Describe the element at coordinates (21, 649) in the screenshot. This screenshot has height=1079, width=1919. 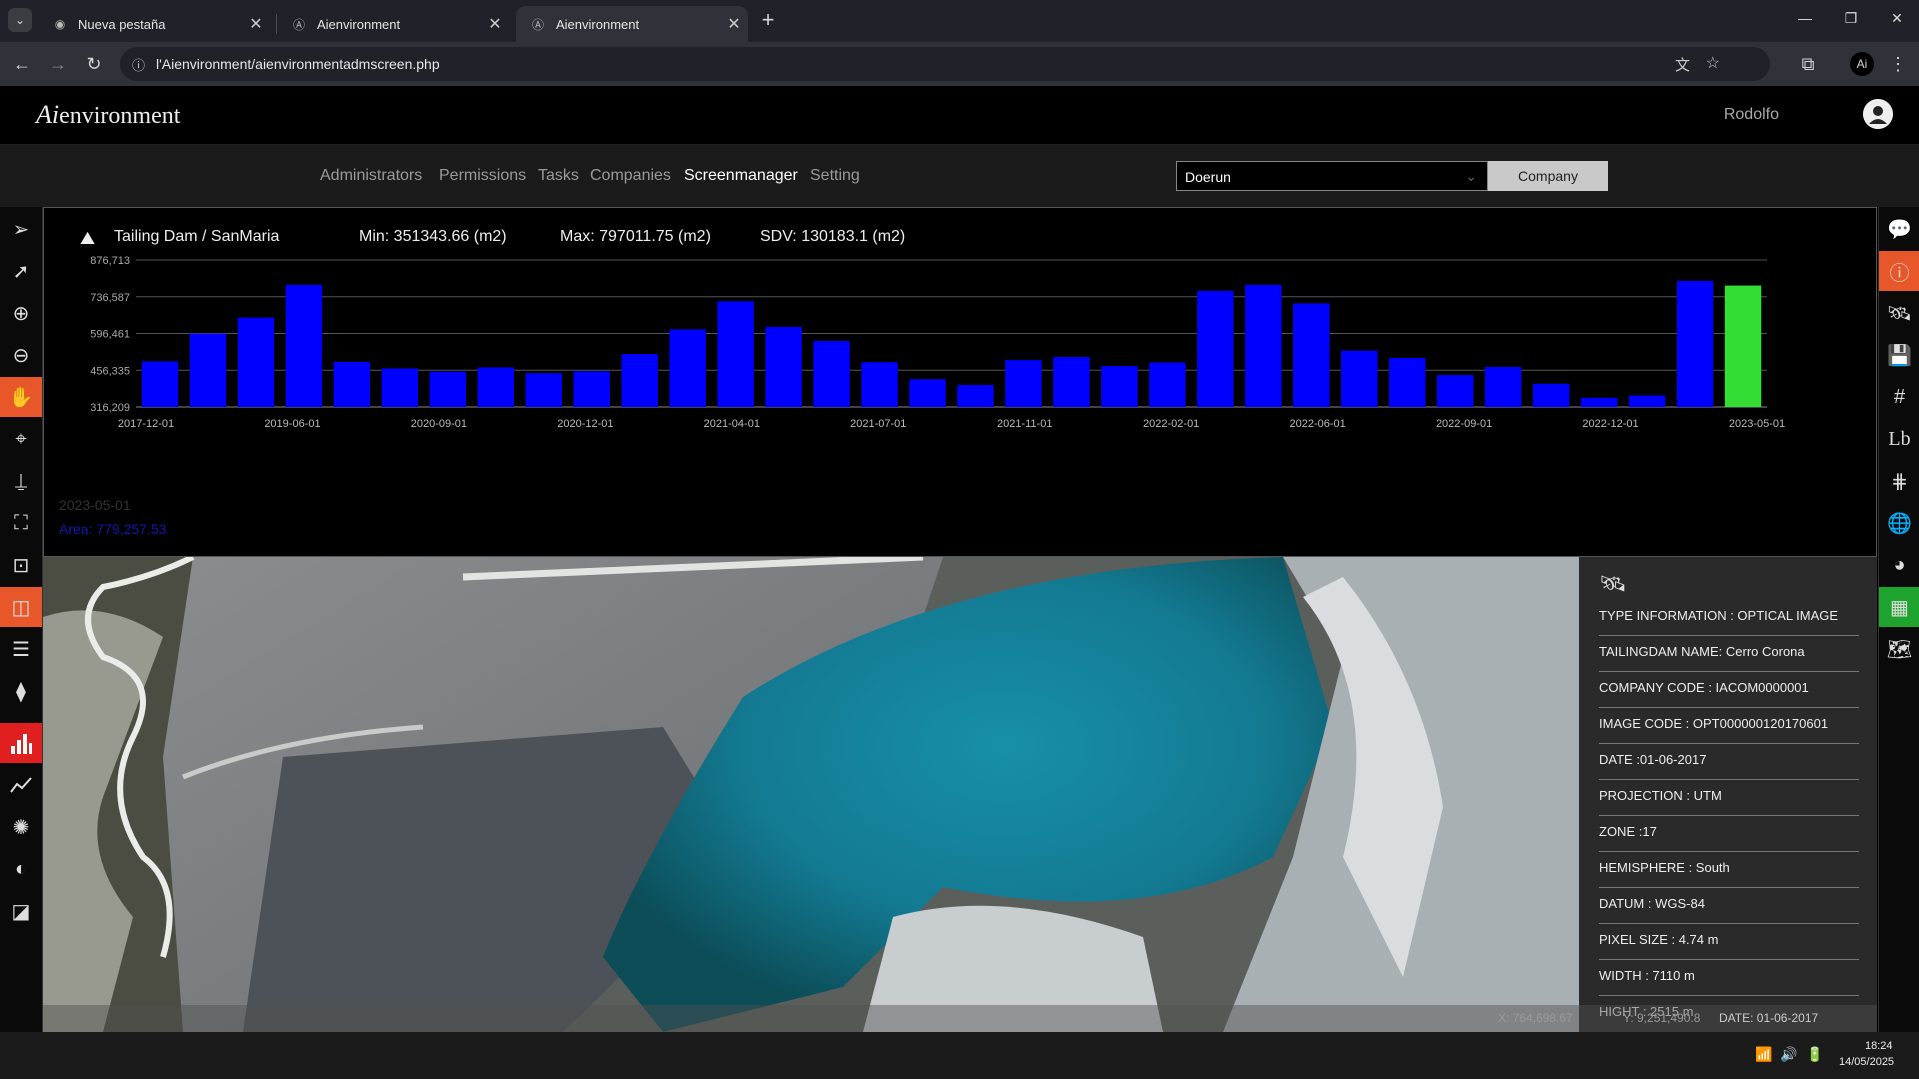
I see `horizontal-split-icon: ☰` at that location.